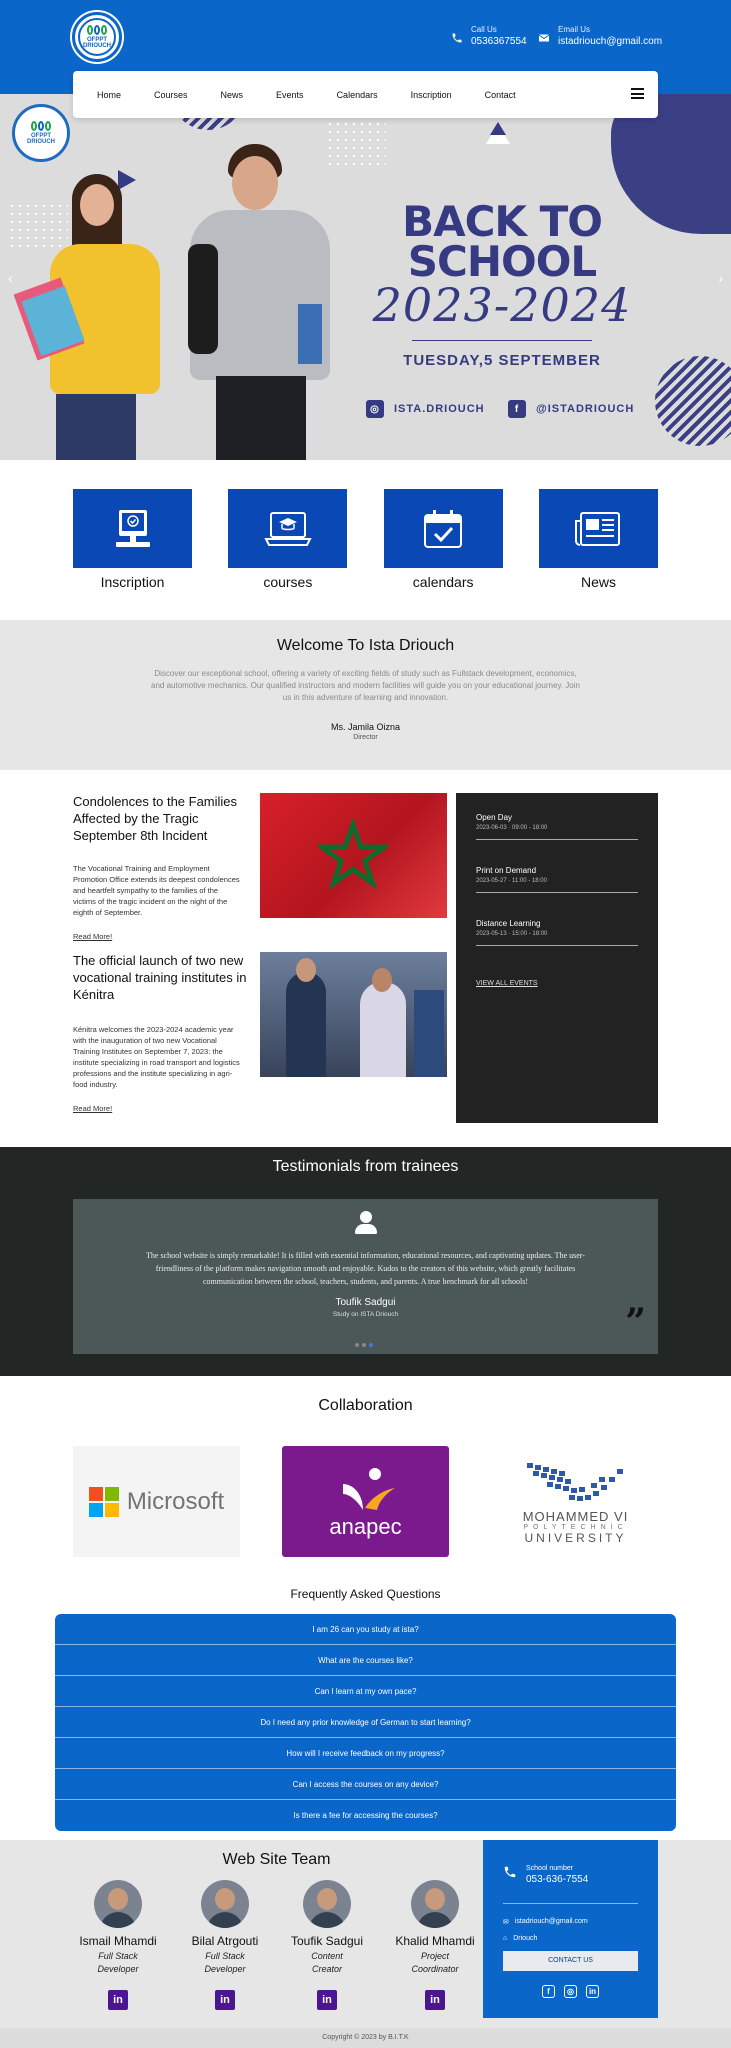 This screenshot has height=2048, width=731. I want to click on contact-phone: Call Us 0536367554, so click(489, 36).